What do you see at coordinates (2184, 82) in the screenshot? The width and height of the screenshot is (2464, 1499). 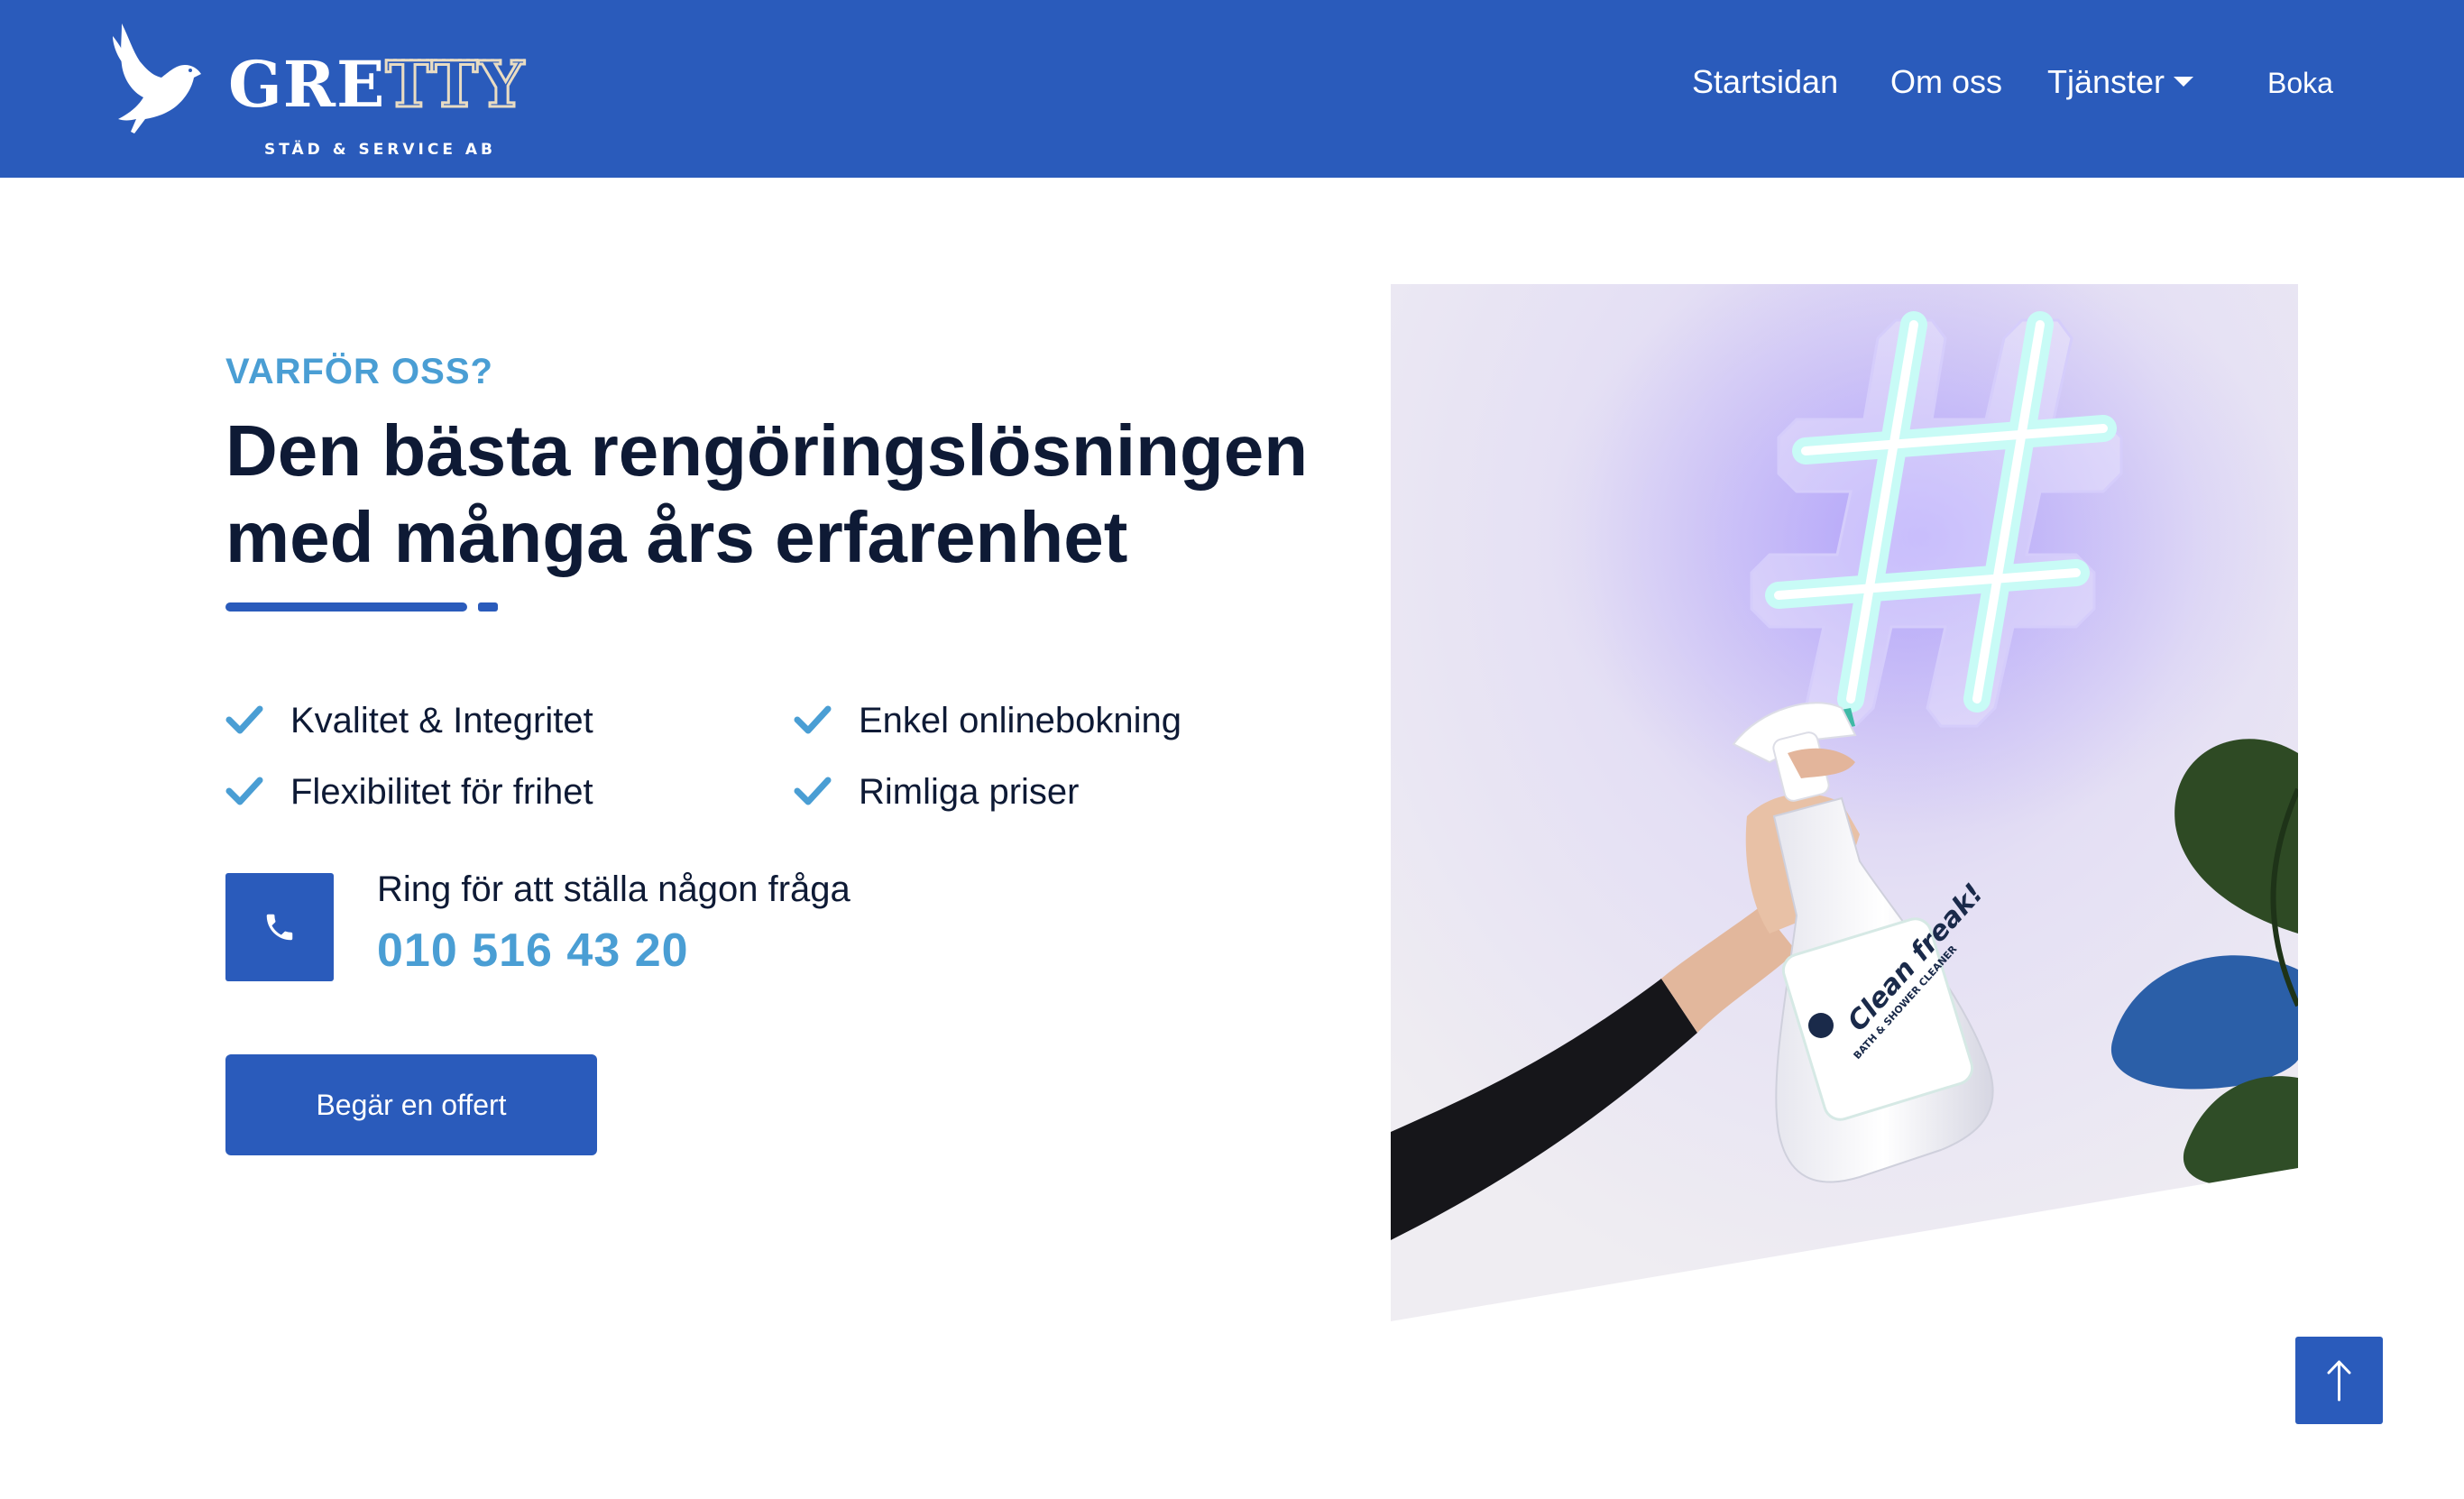 I see `chevron-down-icon` at bounding box center [2184, 82].